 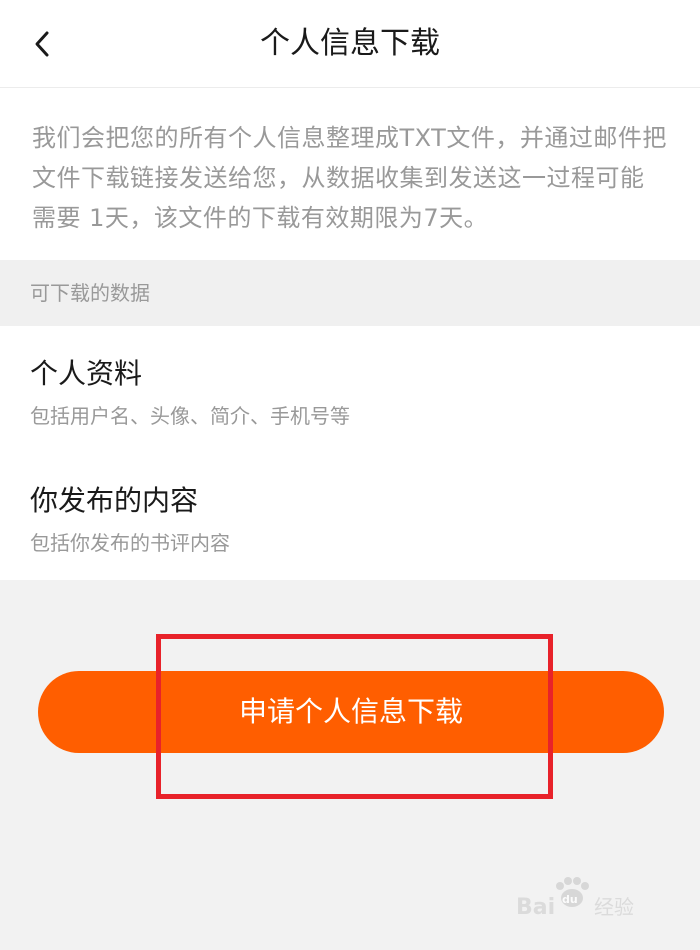 What do you see at coordinates (350, 516) in the screenshot?
I see `list-item-content: 你发布的内容 包括你发布的书评内容` at bounding box center [350, 516].